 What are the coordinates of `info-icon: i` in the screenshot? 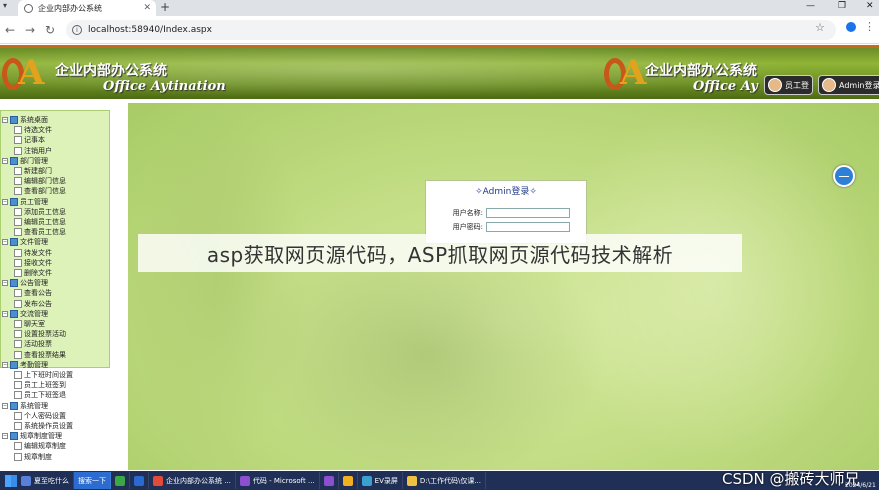 It's located at (77, 30).